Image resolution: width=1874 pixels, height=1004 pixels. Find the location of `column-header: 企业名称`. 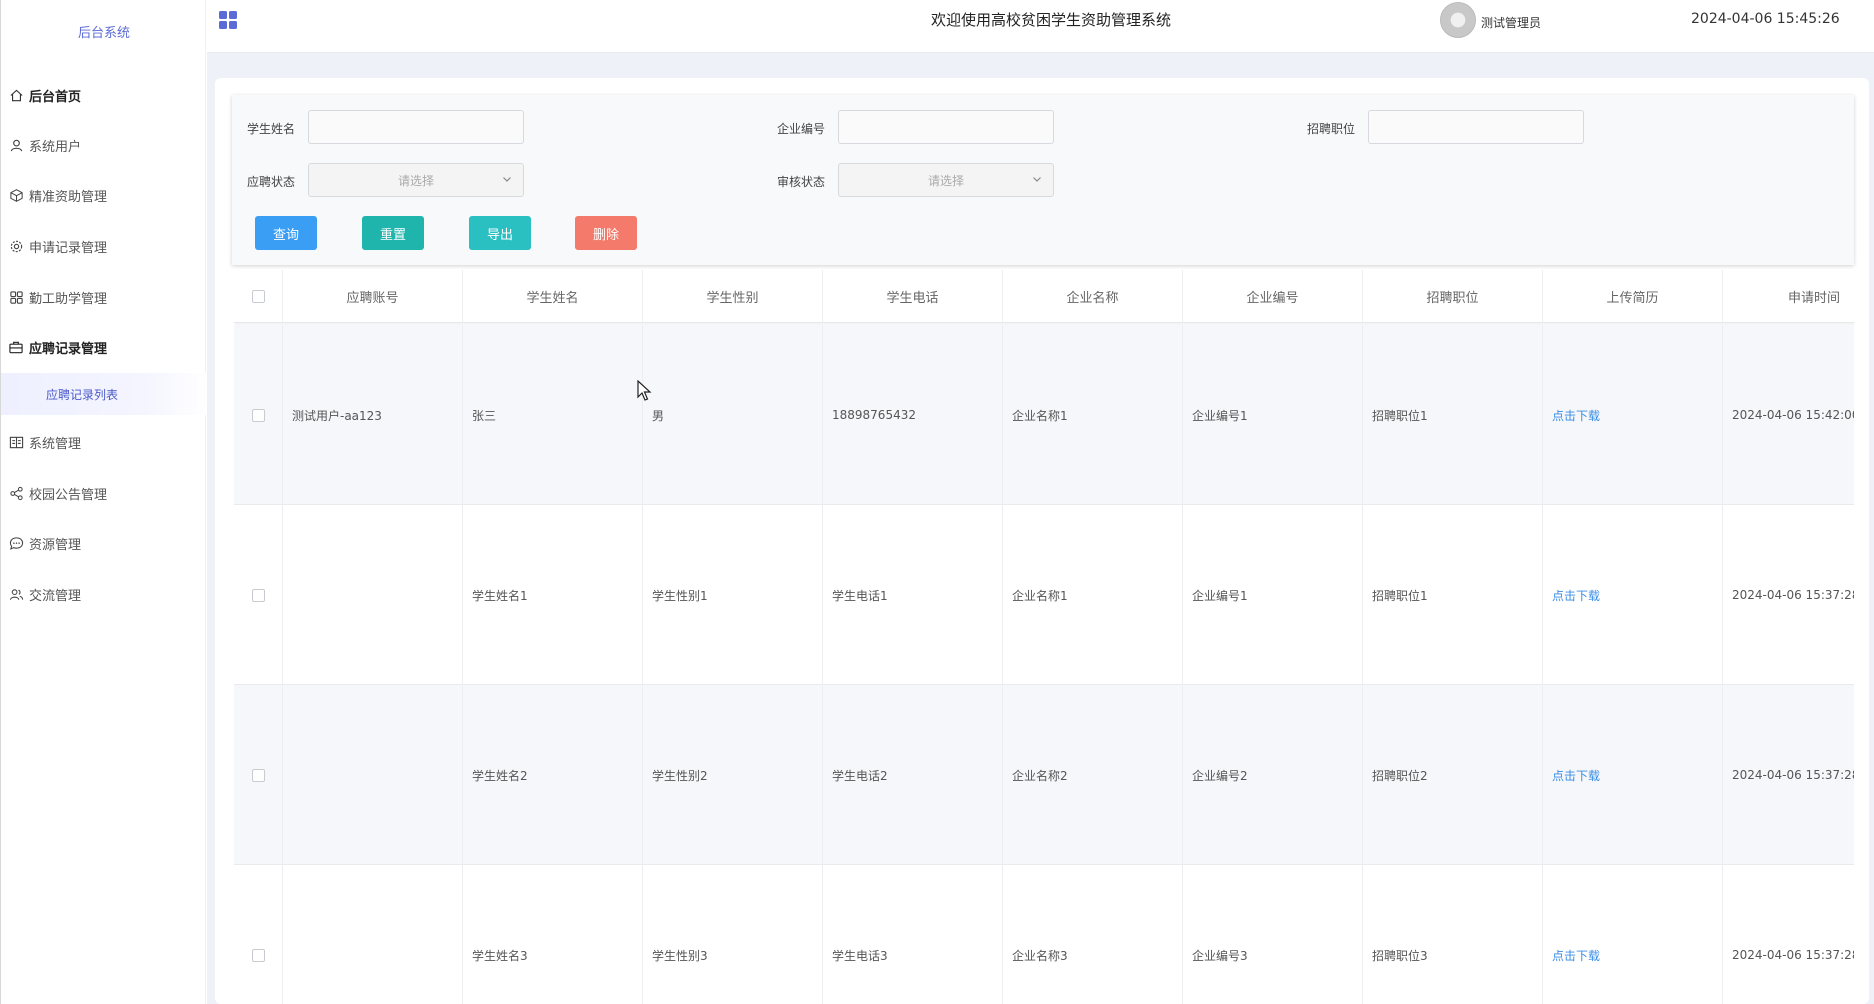

column-header: 企业名称 is located at coordinates (1093, 296).